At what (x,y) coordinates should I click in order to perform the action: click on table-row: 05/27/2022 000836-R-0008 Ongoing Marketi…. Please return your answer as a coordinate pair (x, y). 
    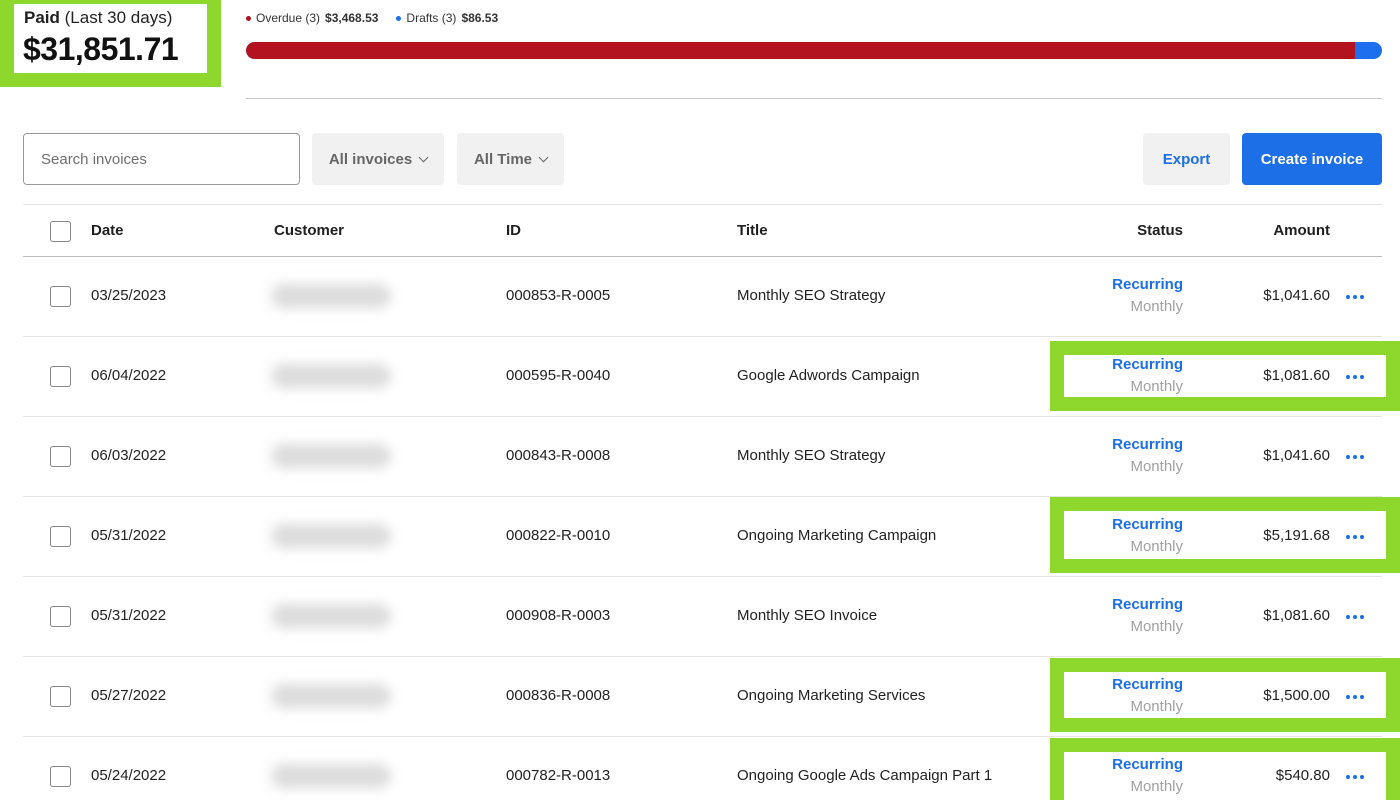
    Looking at the image, I should click on (702, 697).